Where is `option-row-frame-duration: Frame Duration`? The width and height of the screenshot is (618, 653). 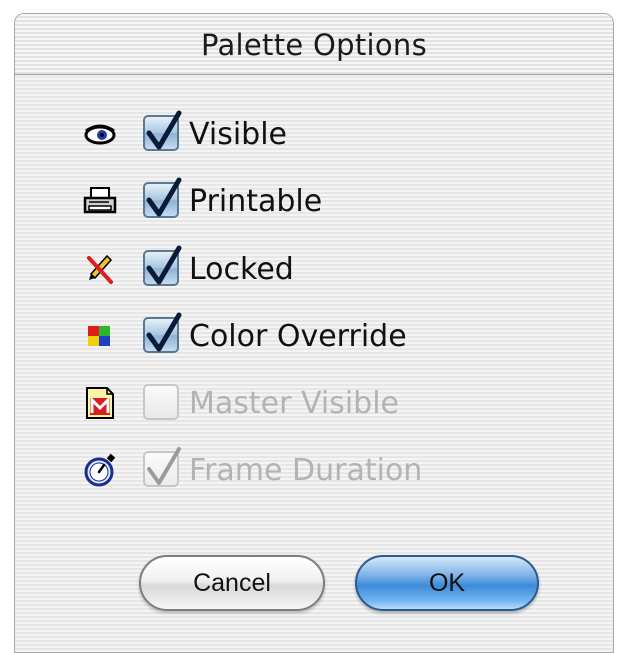
option-row-frame-duration: Frame Duration is located at coordinates (321, 470).